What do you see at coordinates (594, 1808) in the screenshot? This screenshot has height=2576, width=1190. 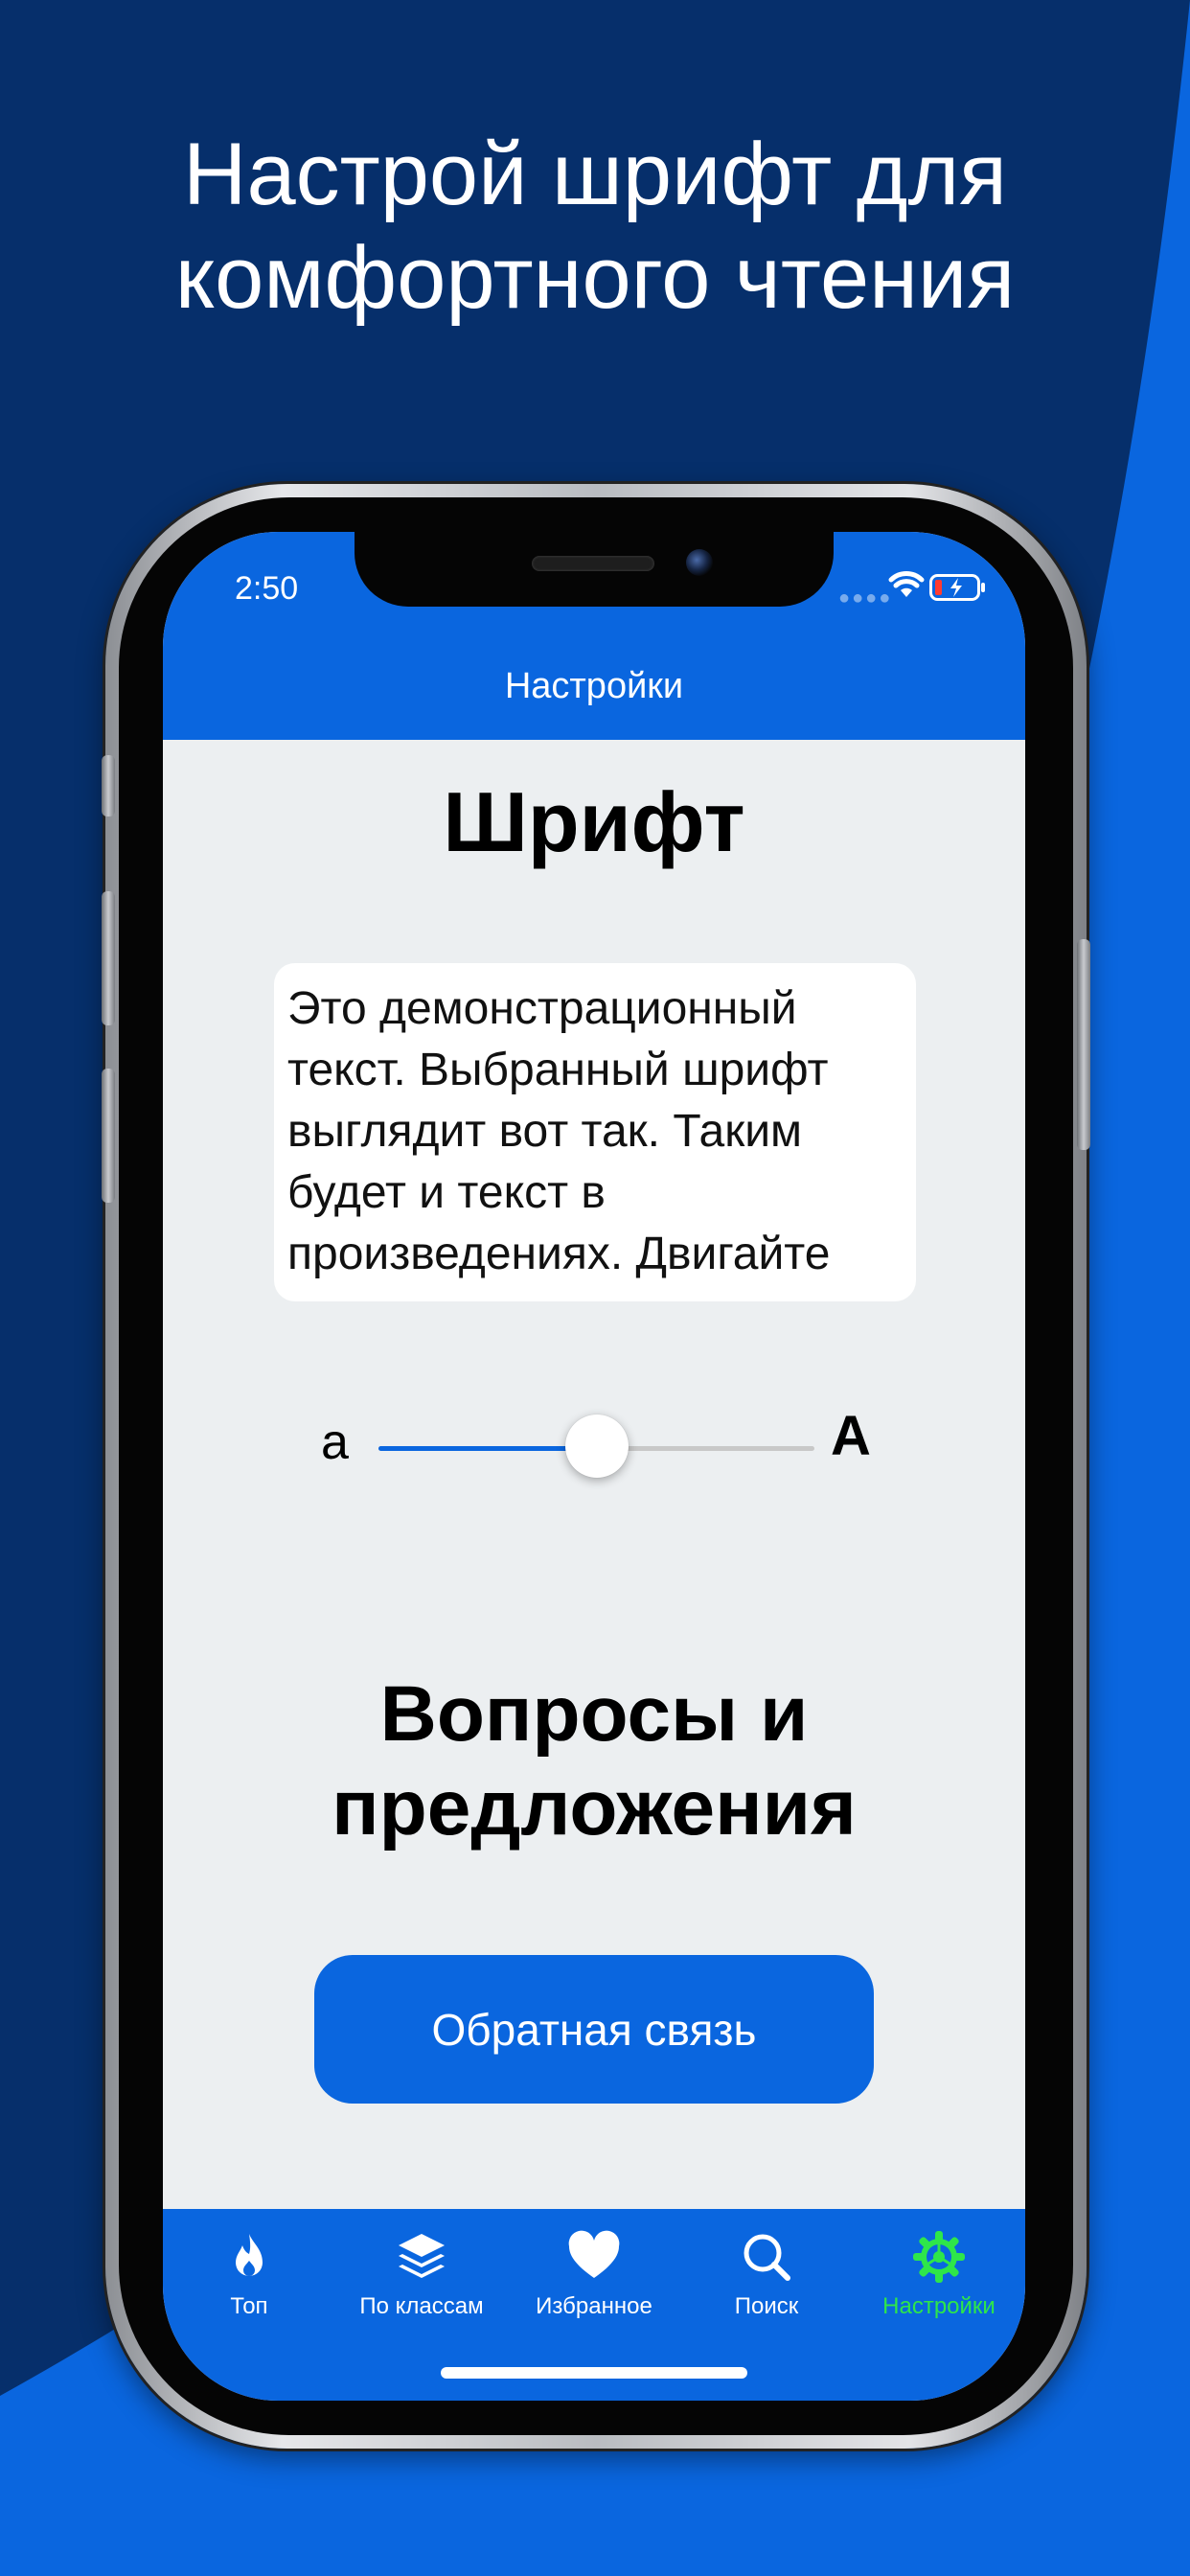 I see `feedback-title-line-2: предложения` at bounding box center [594, 1808].